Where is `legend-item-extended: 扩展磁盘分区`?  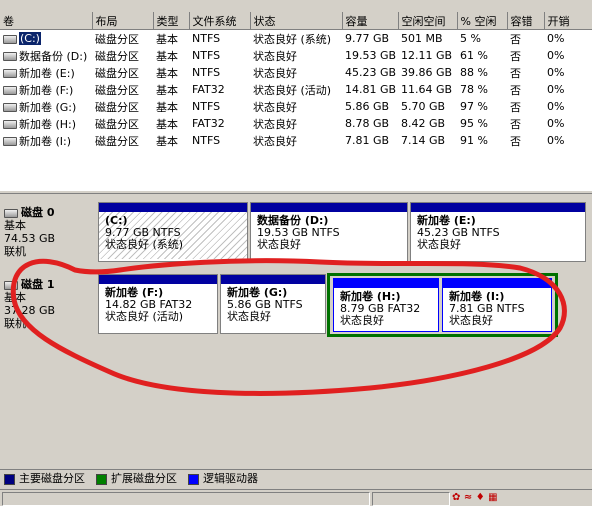 legend-item-extended: 扩展磁盘分区 is located at coordinates (136, 479).